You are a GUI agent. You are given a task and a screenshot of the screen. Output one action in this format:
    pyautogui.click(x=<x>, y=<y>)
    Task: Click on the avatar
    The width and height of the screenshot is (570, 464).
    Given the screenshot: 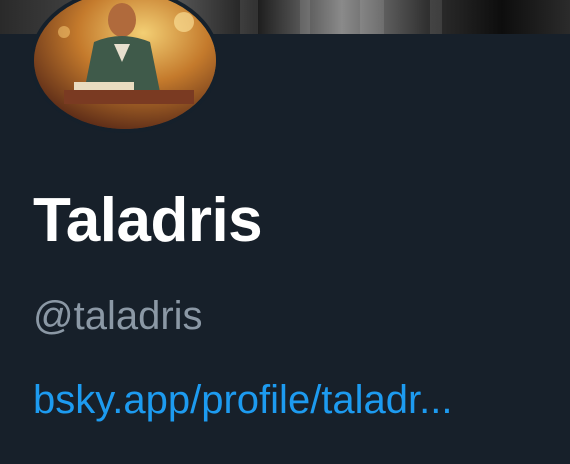 What is the action you would take?
    pyautogui.click(x=125, y=64)
    